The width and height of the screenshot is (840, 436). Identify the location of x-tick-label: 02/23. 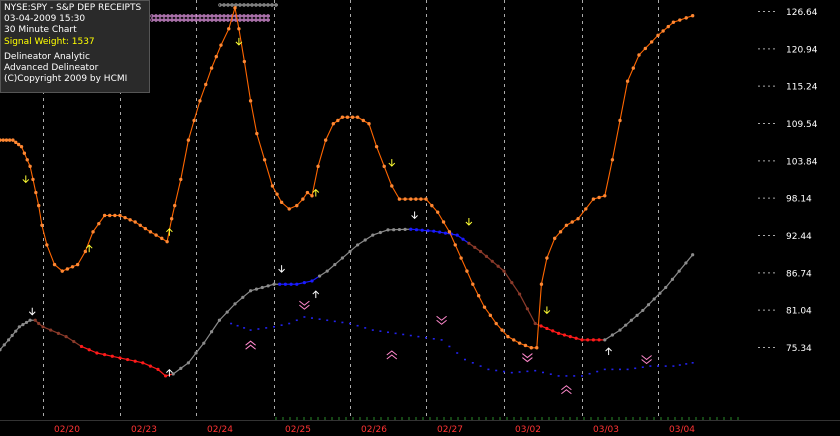
(144, 430).